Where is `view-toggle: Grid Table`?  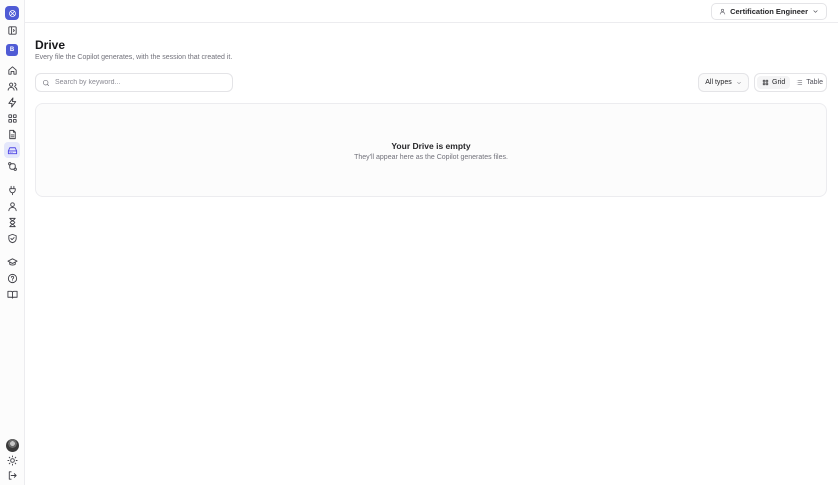
view-toggle: Grid Table is located at coordinates (790, 82).